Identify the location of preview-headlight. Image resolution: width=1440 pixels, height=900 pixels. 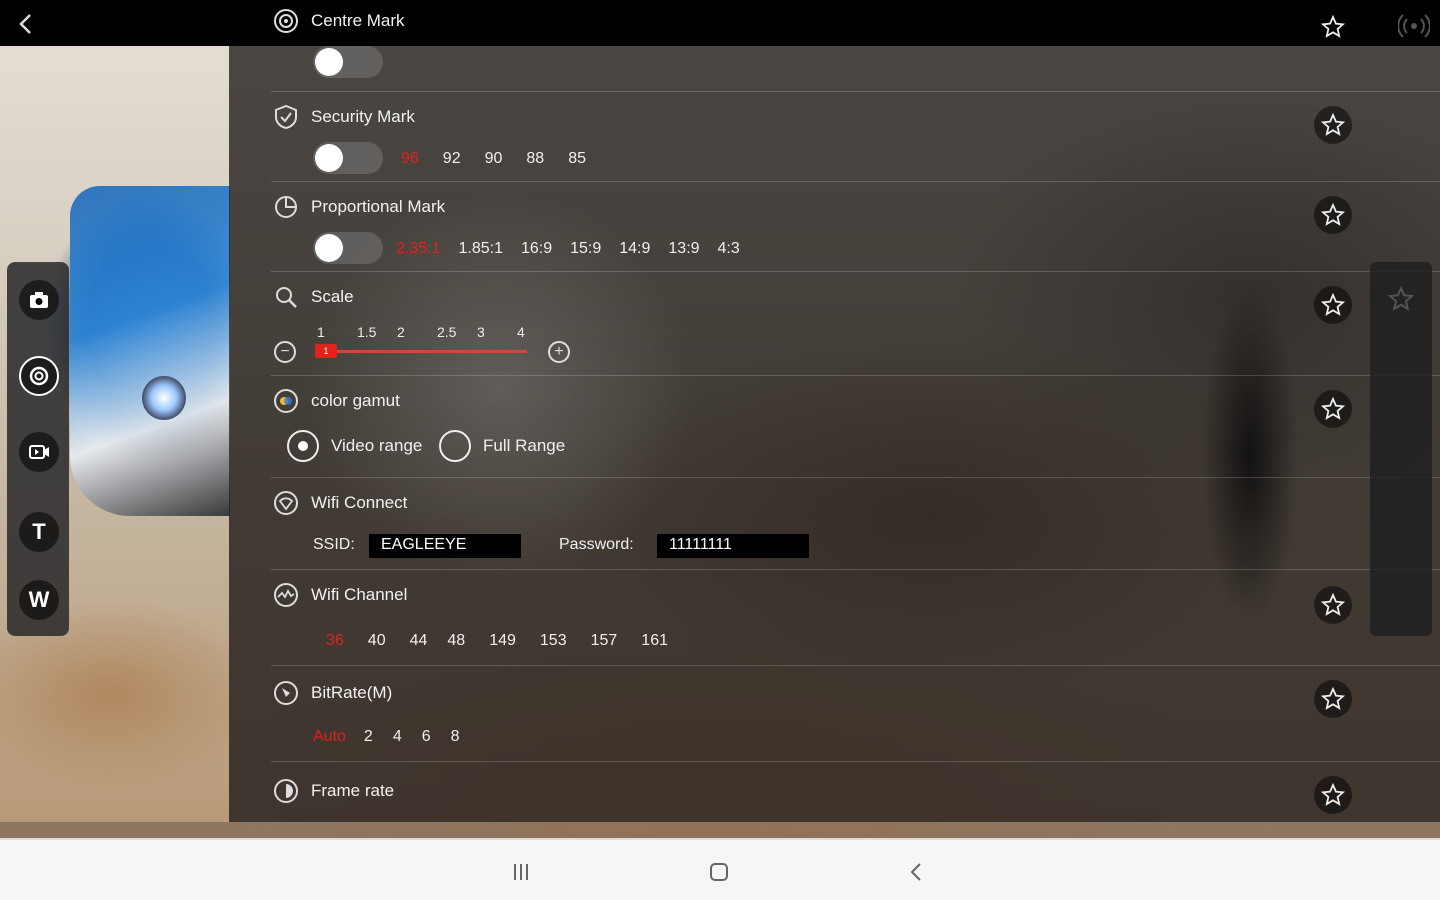
(164, 398).